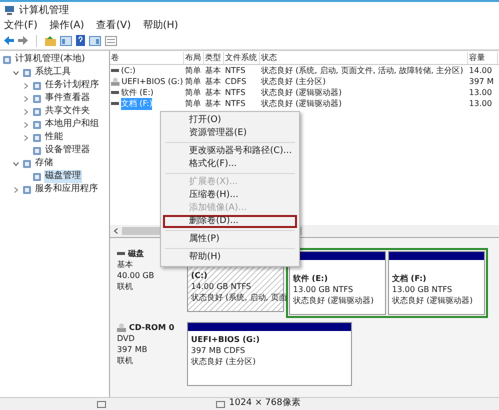 The width and height of the screenshot is (499, 410). What do you see at coordinates (80, 40) in the screenshot?
I see `help-icon` at bounding box center [80, 40].